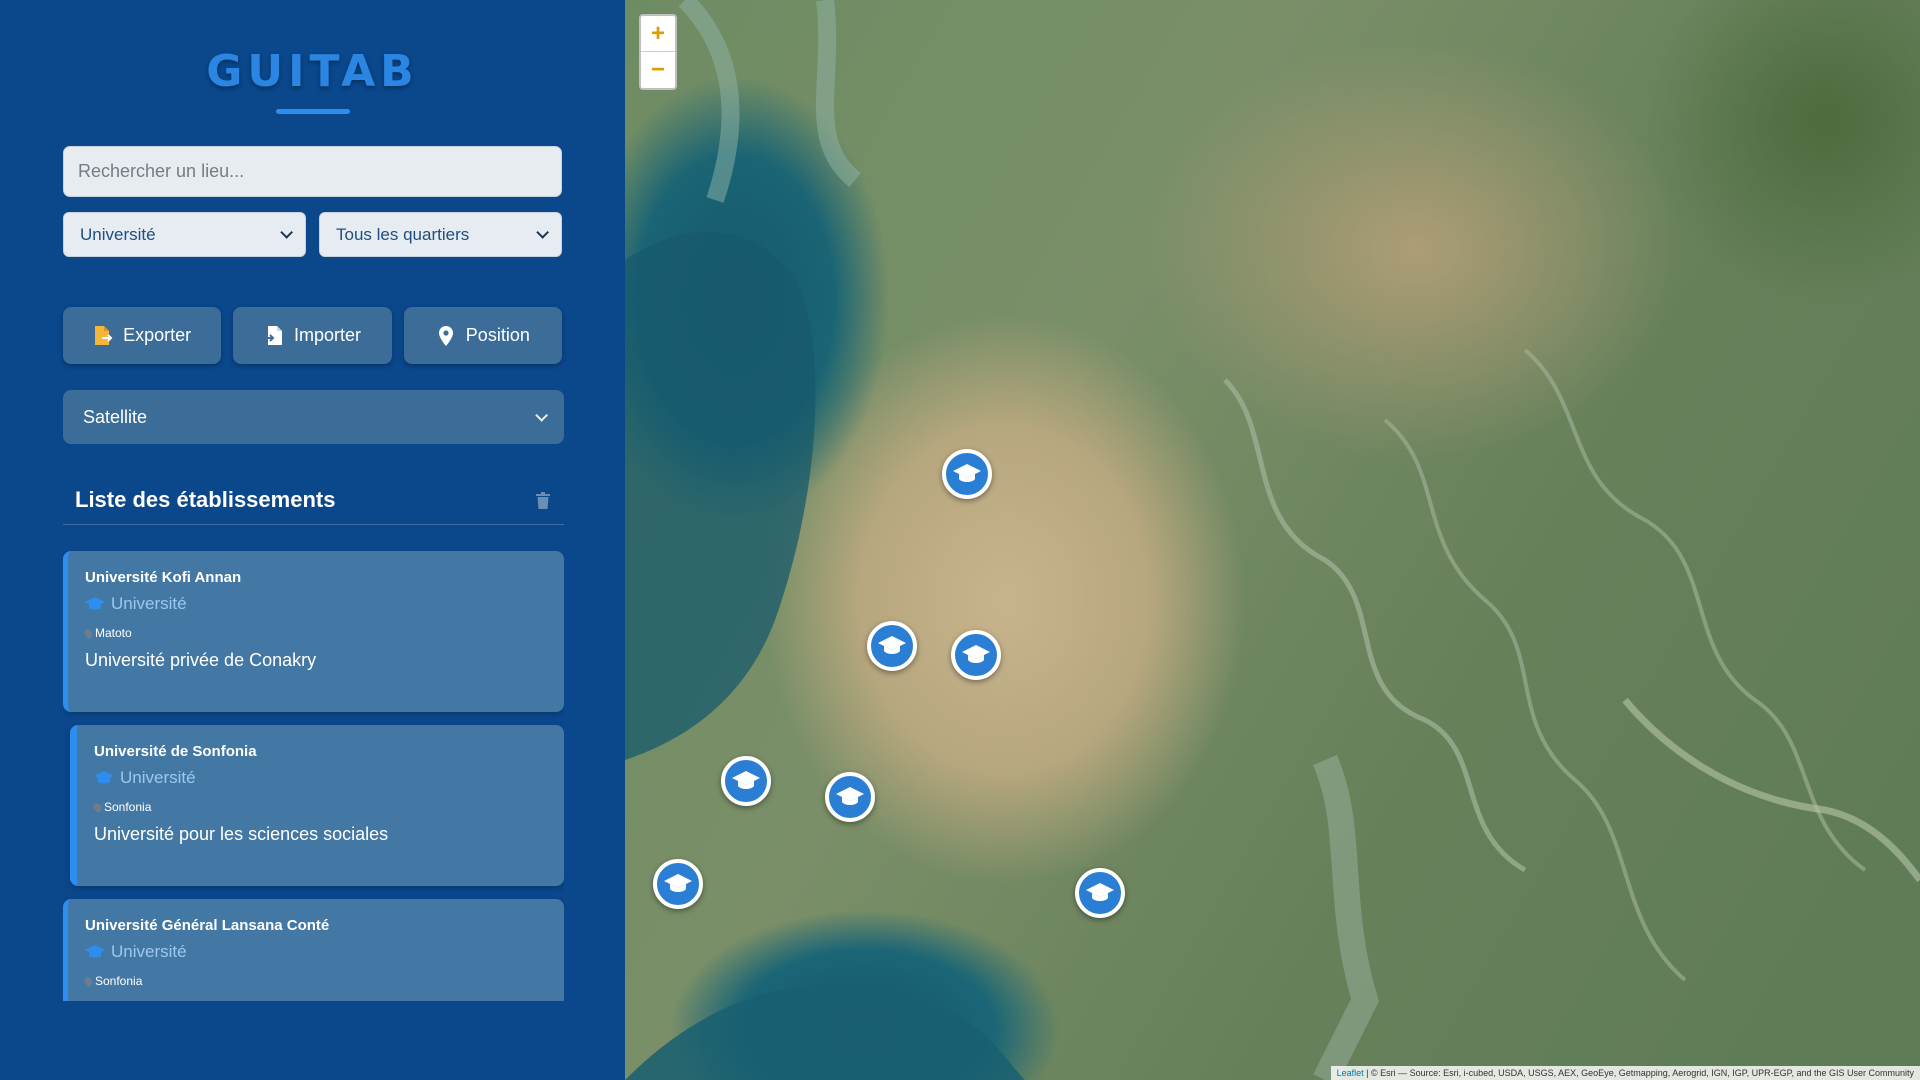 The width and height of the screenshot is (1920, 1080). What do you see at coordinates (312, 111) in the screenshot?
I see `logo-underline` at bounding box center [312, 111].